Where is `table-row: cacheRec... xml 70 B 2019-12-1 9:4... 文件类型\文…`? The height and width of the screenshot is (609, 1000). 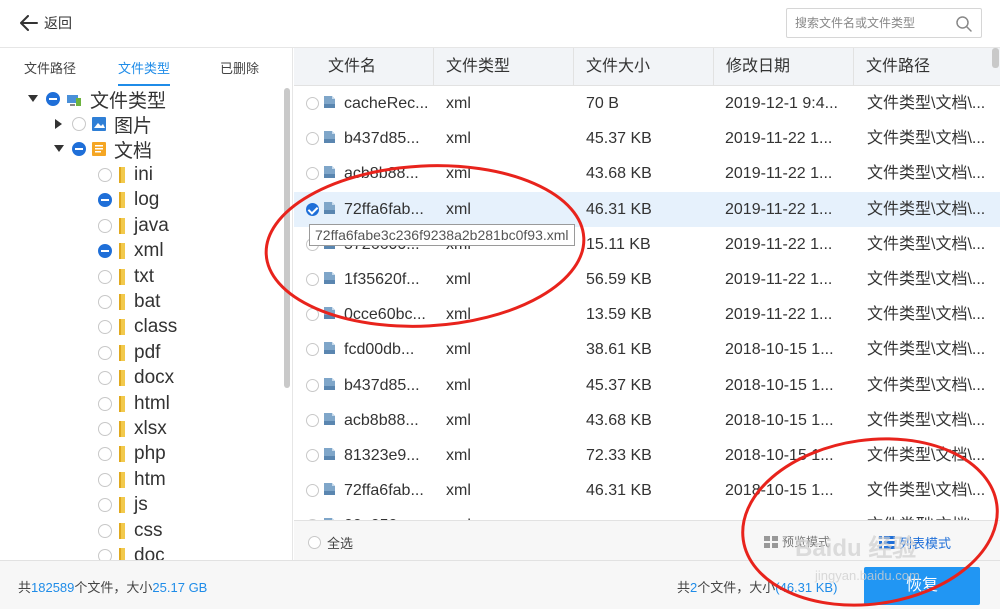
table-row: cacheRec... xml 70 B 2019-12-1 9:4... 文件类型\文… is located at coordinates (647, 103).